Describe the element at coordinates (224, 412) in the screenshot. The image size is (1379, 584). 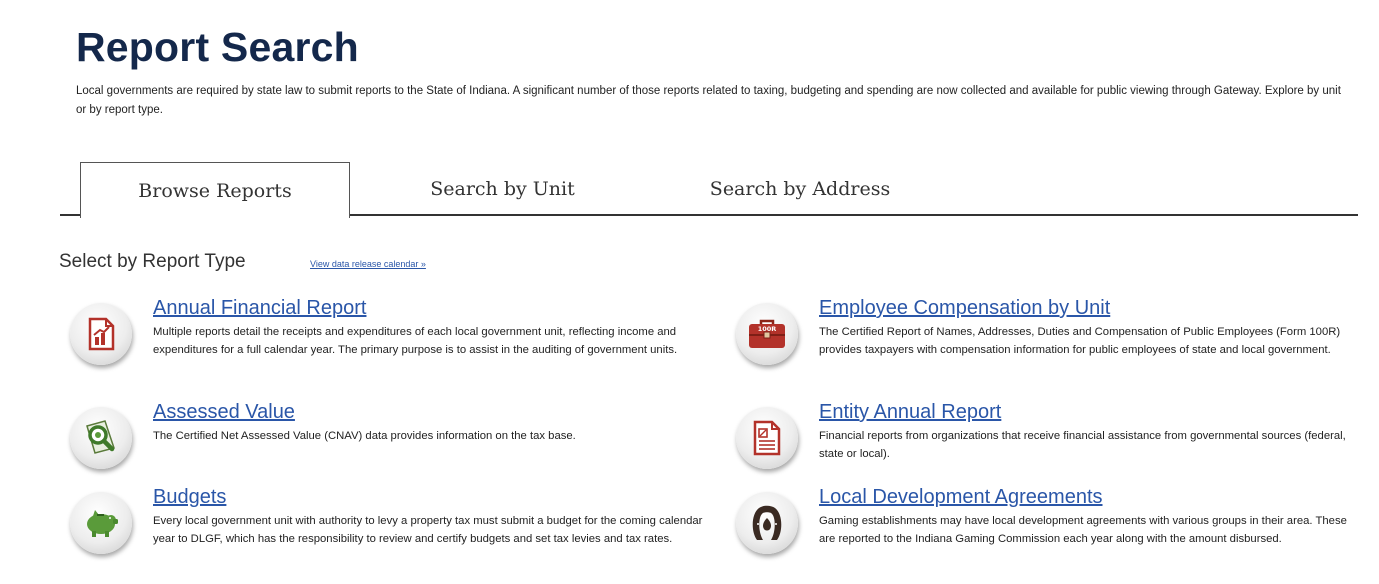
I see `report-title-assessed-value: Assessed Value` at that location.